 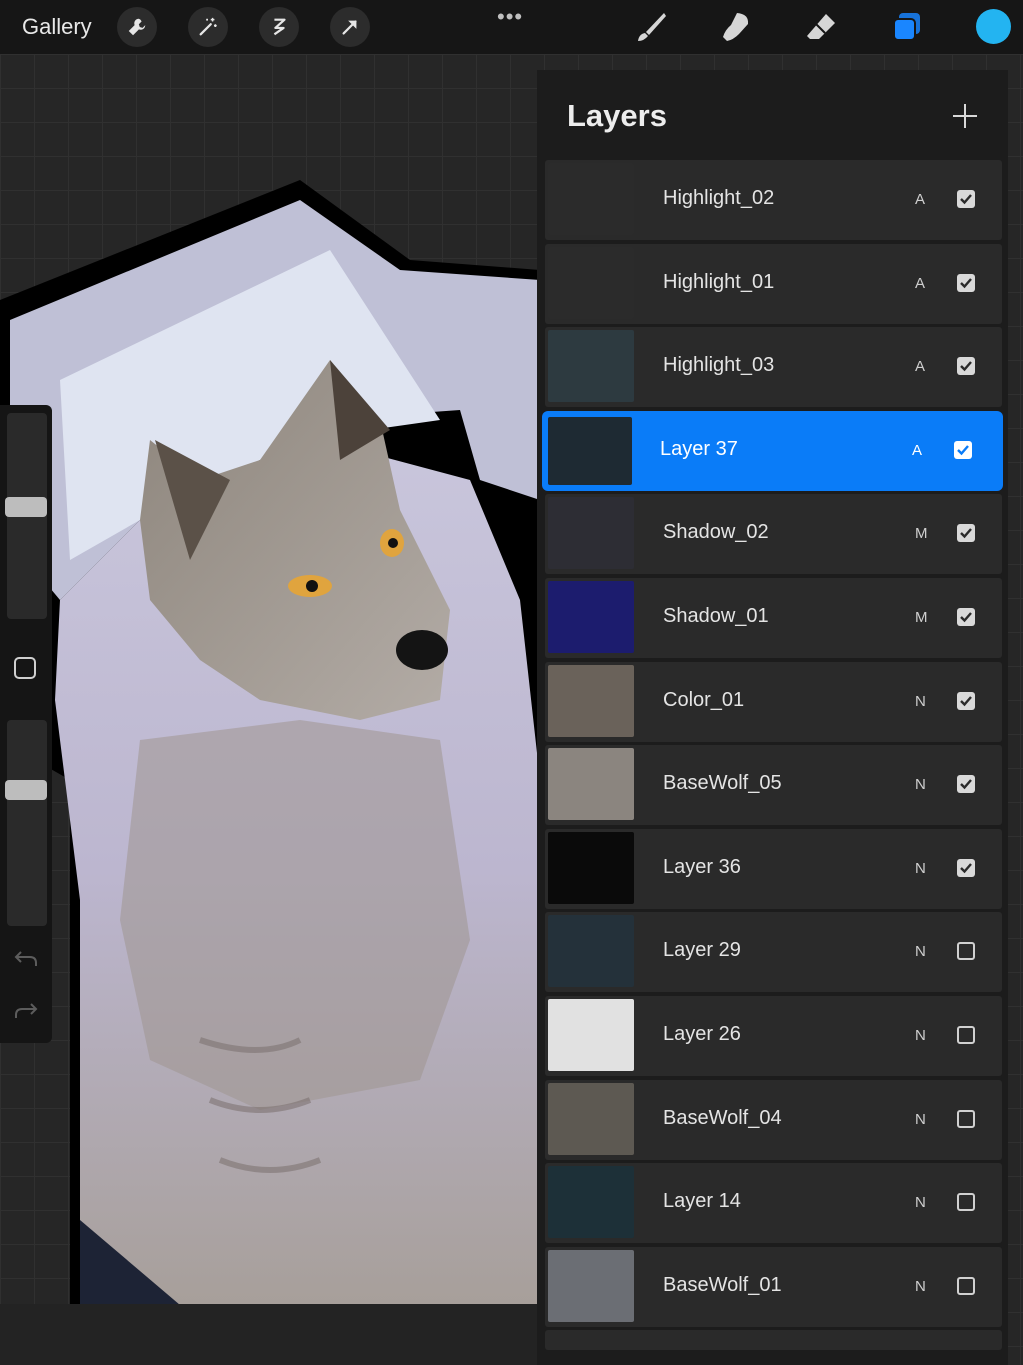 I want to click on layer-row: BaseWolf_05 N, so click(x=773, y=785).